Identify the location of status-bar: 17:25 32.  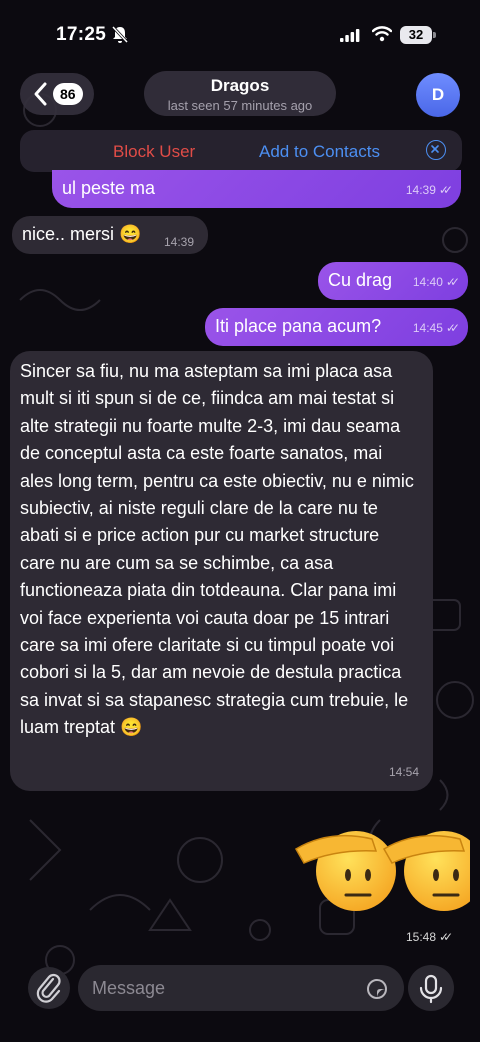
(240, 32).